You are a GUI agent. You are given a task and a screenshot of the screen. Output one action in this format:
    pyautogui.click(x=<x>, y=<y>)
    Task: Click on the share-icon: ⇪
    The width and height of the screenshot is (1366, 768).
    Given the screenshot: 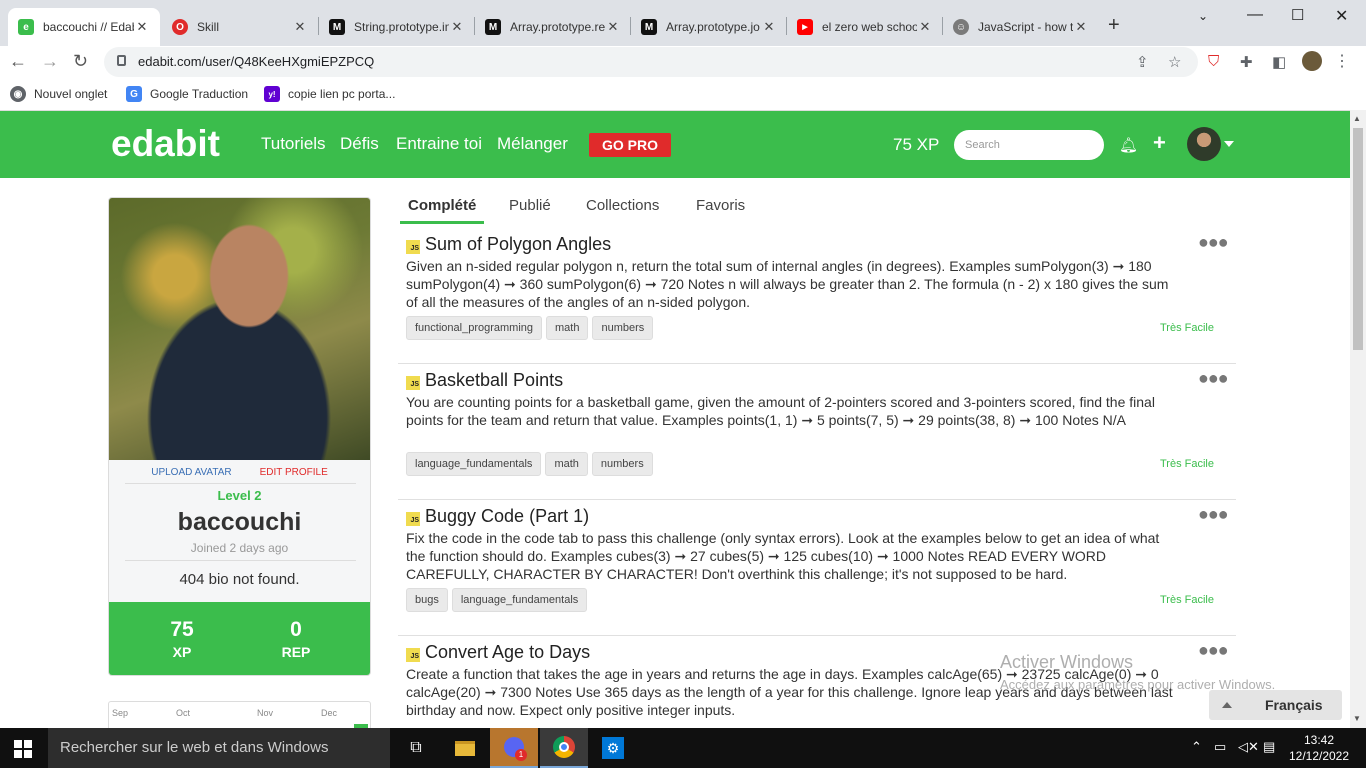 What is the action you would take?
    pyautogui.click(x=1142, y=62)
    